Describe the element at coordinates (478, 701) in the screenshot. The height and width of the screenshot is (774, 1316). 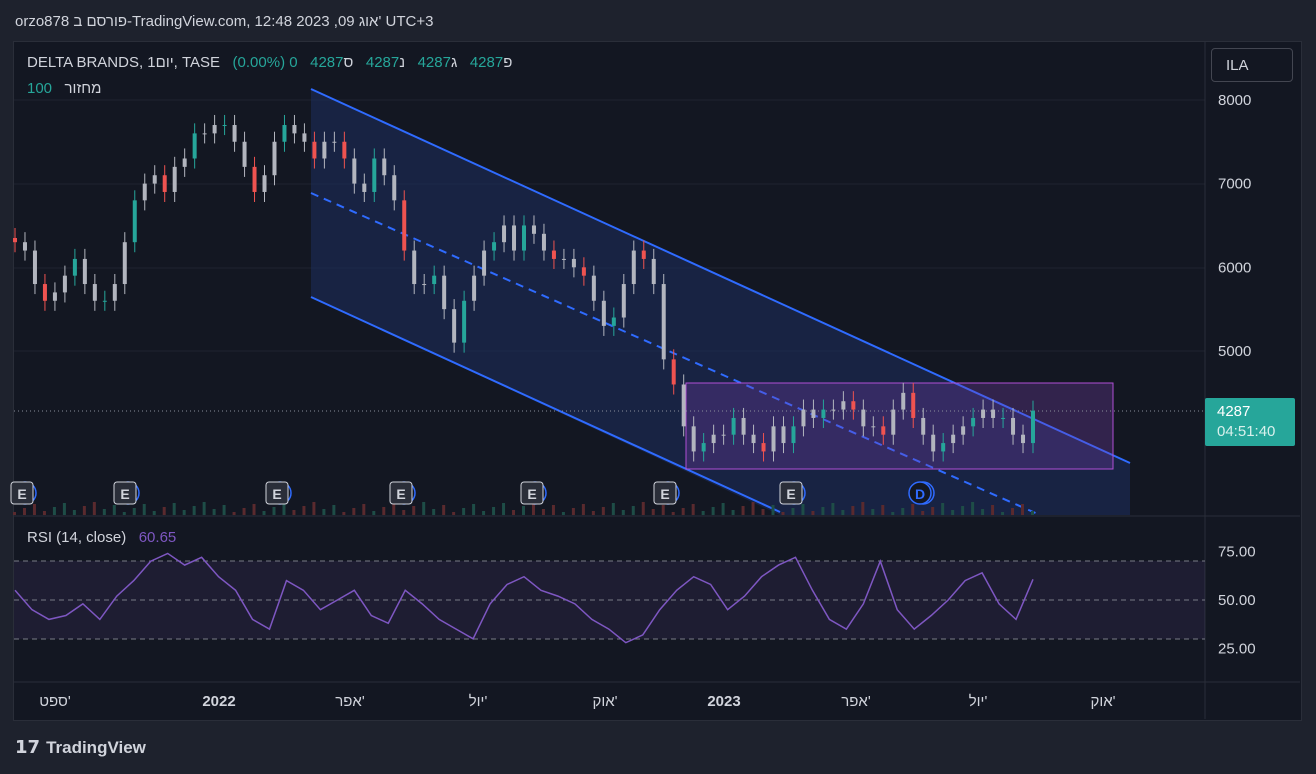
I see `time-tick-label: יול'` at that location.